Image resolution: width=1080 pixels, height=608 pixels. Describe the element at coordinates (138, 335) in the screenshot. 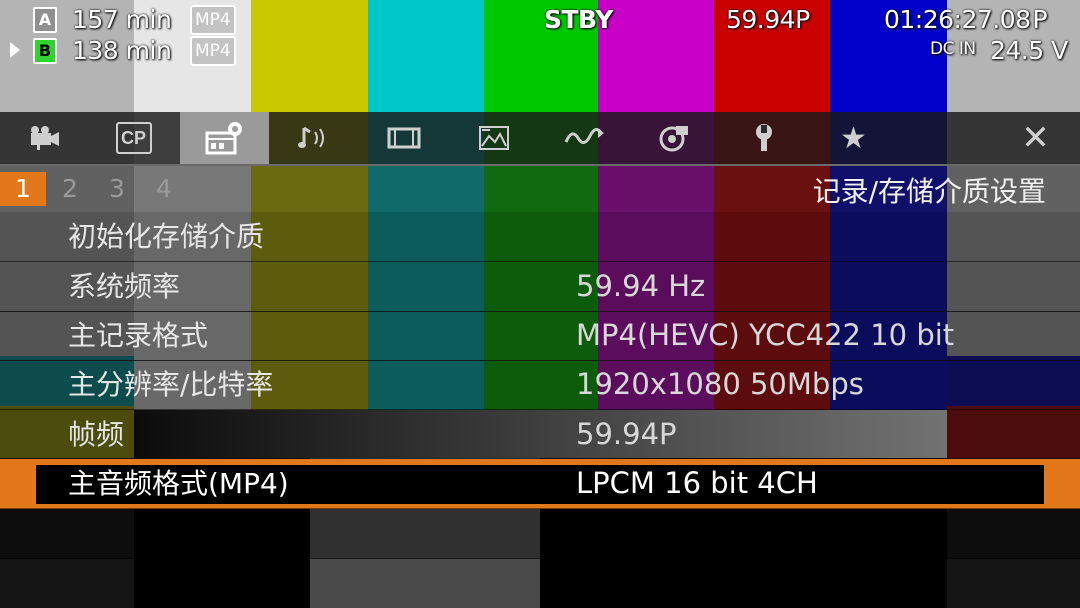

I see `row-label: 主记录格式` at that location.